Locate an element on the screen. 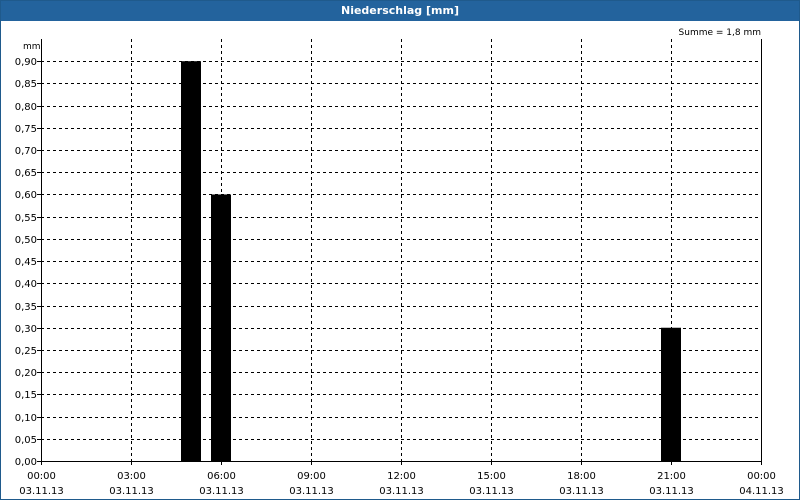 This screenshot has height=500, width=800. x-tick-time: 06:00 is located at coordinates (221, 476).